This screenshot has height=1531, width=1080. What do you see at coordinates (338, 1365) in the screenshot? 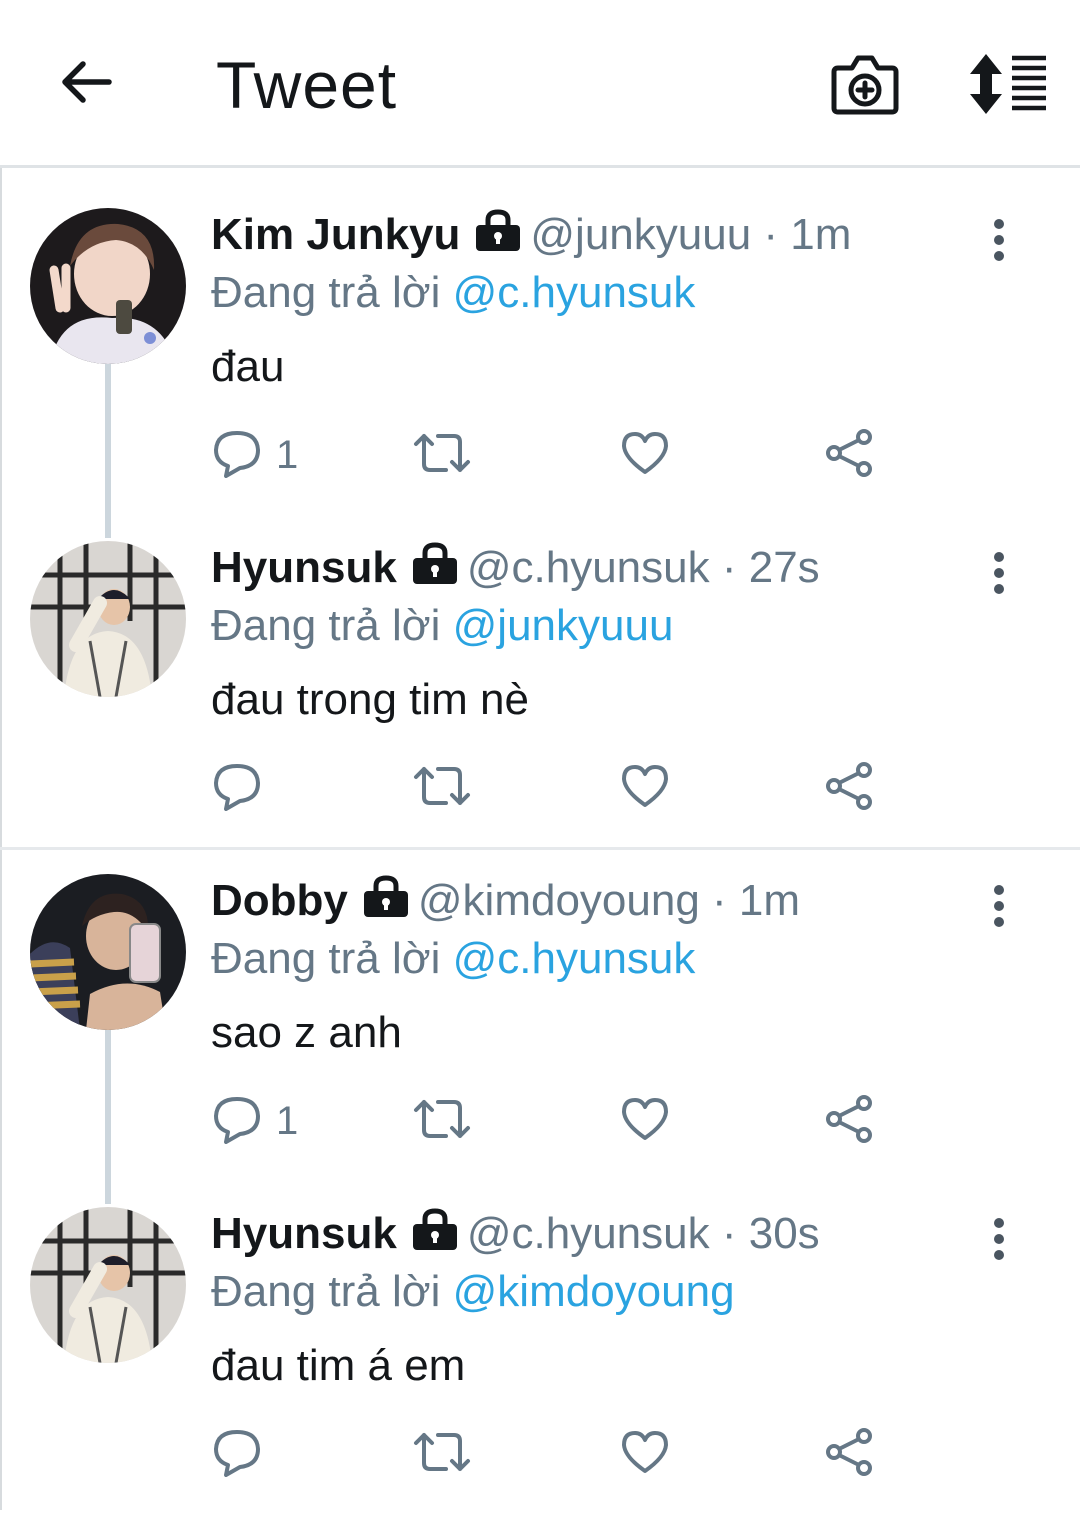
I see `tweet-text: đau tim á em` at bounding box center [338, 1365].